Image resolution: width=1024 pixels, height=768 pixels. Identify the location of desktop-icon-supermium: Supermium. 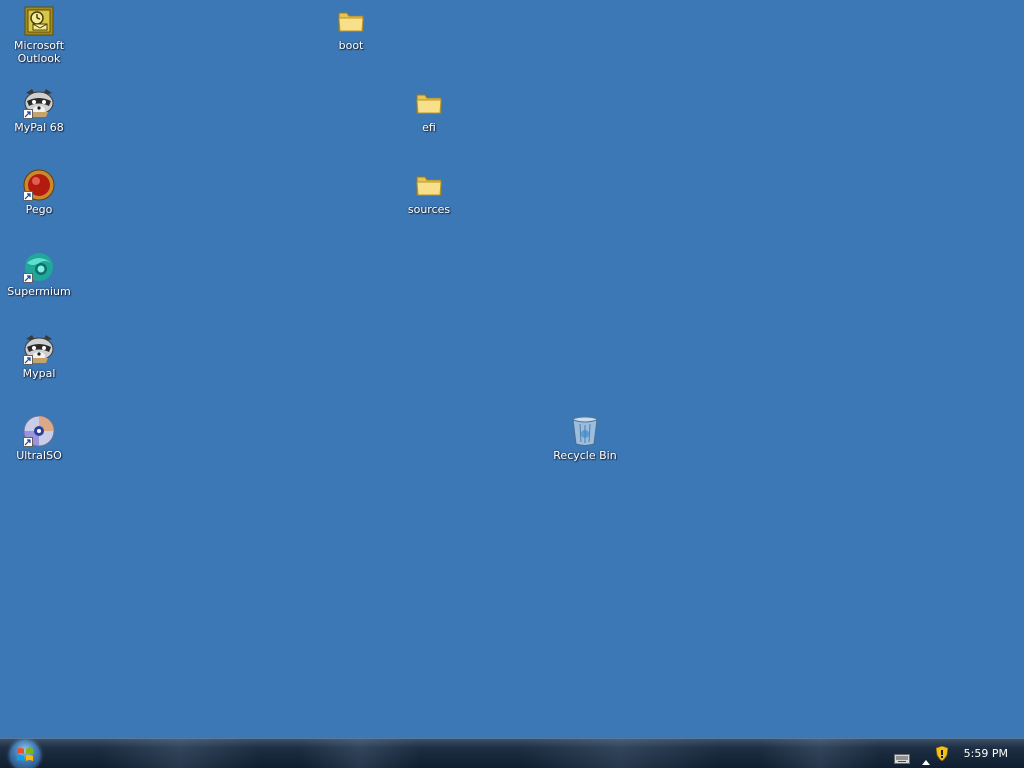
(39, 273).